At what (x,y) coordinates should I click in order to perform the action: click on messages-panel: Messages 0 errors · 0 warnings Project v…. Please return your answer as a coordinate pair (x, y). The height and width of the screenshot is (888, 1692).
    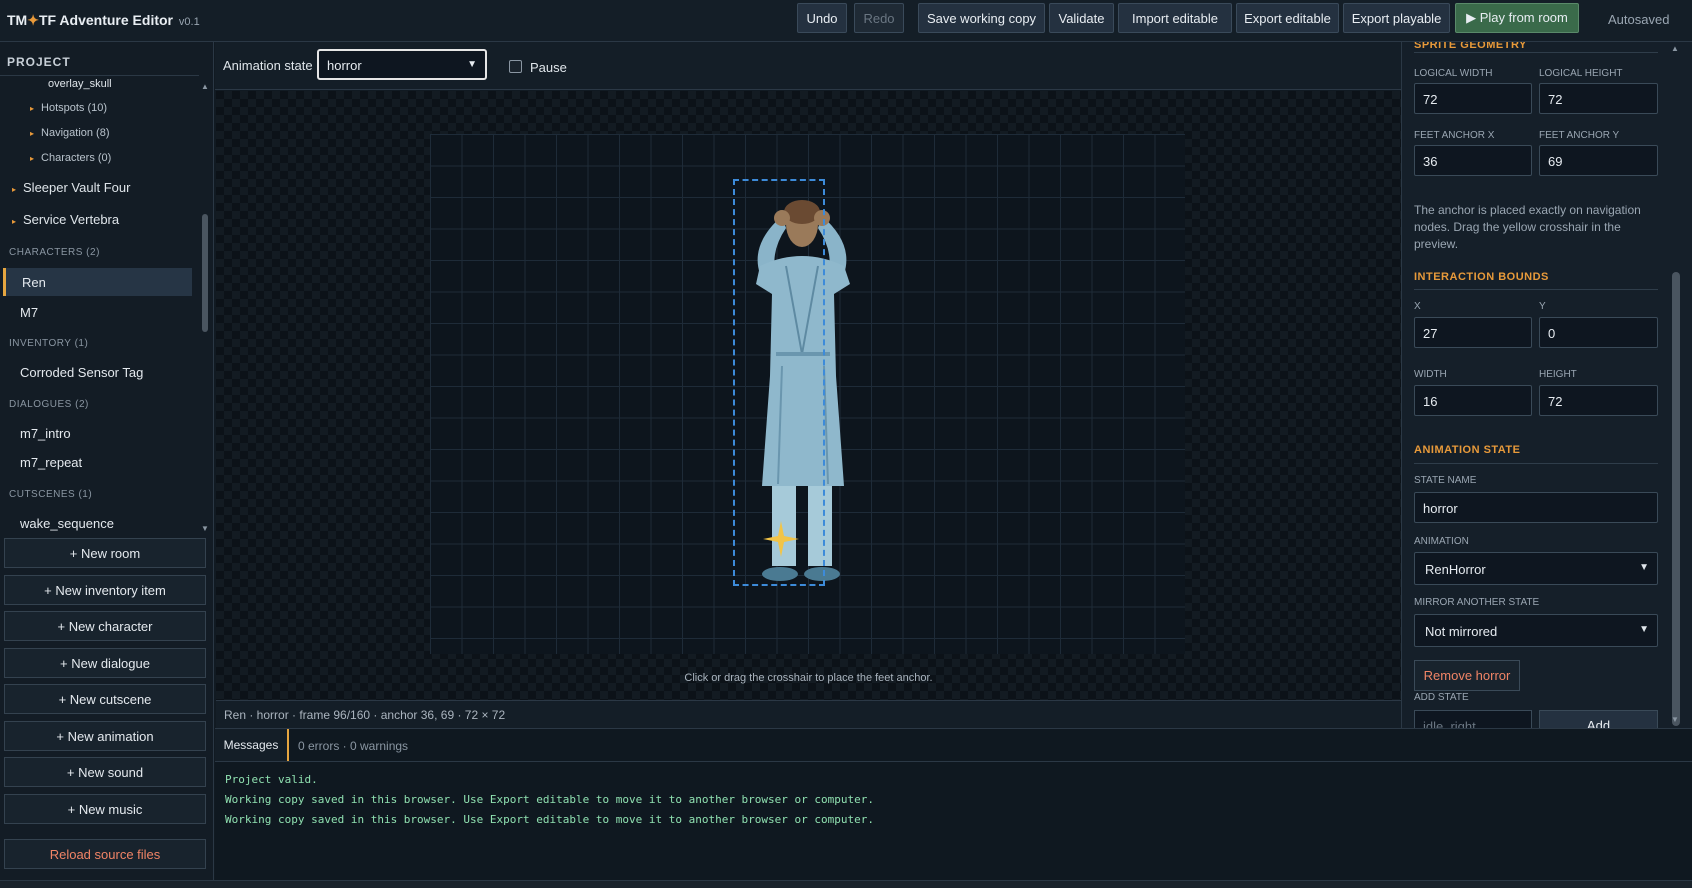
    Looking at the image, I should click on (953, 804).